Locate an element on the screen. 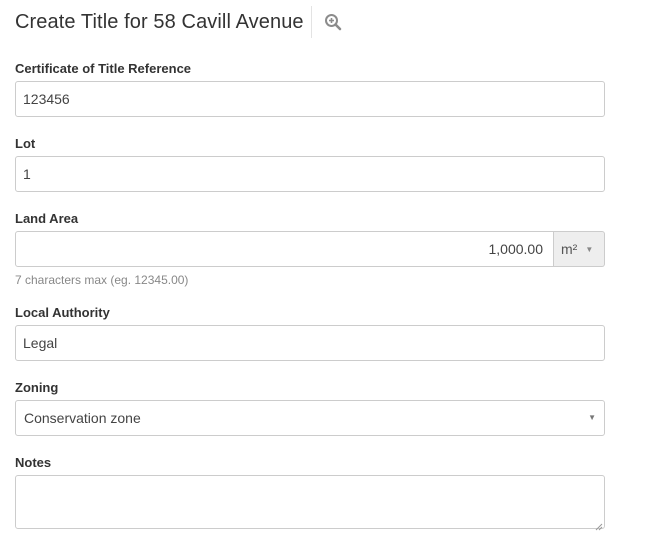 Image resolution: width=665 pixels, height=557 pixels. local-authority-field-group: Local Authority Legal is located at coordinates (310, 333).